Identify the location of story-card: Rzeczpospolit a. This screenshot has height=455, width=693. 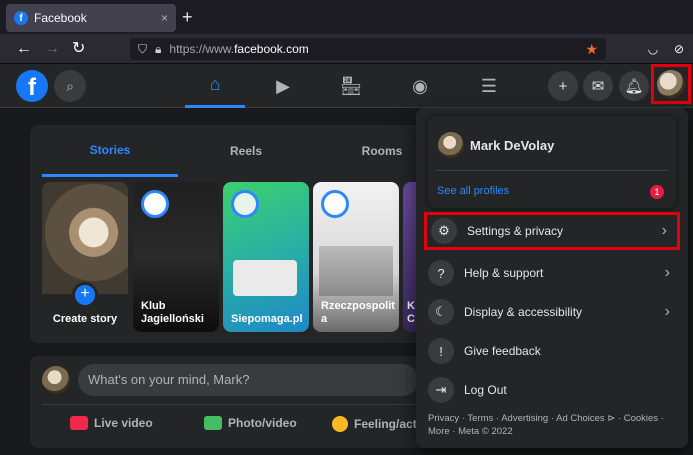
(356, 257).